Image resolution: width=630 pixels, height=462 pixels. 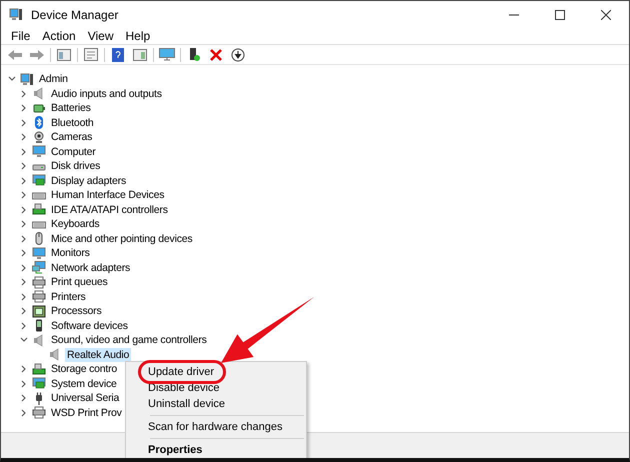 What do you see at coordinates (216, 54) in the screenshot?
I see `uninstall-button` at bounding box center [216, 54].